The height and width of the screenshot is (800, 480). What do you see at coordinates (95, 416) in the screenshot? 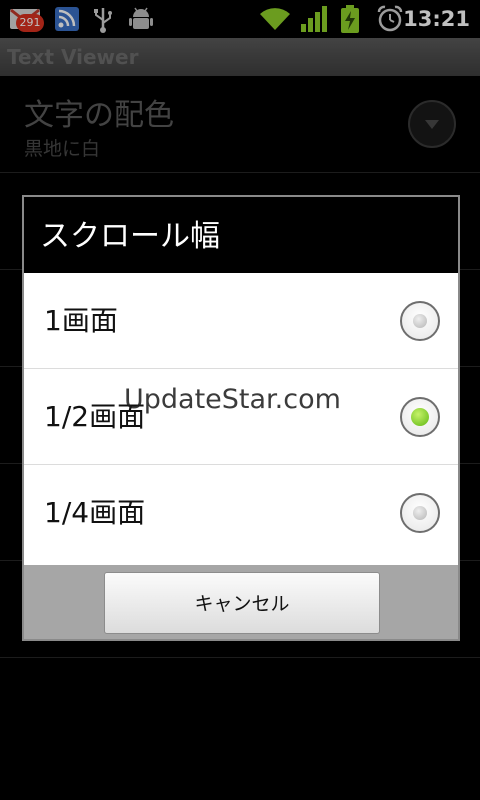
I see `option-label: 1/2画面` at bounding box center [95, 416].